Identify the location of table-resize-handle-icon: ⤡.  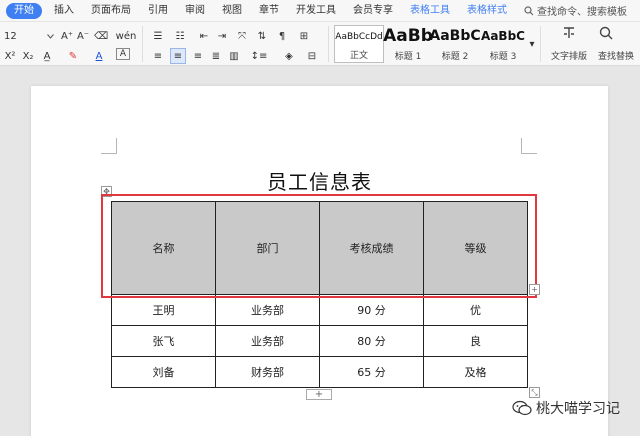
(534, 392).